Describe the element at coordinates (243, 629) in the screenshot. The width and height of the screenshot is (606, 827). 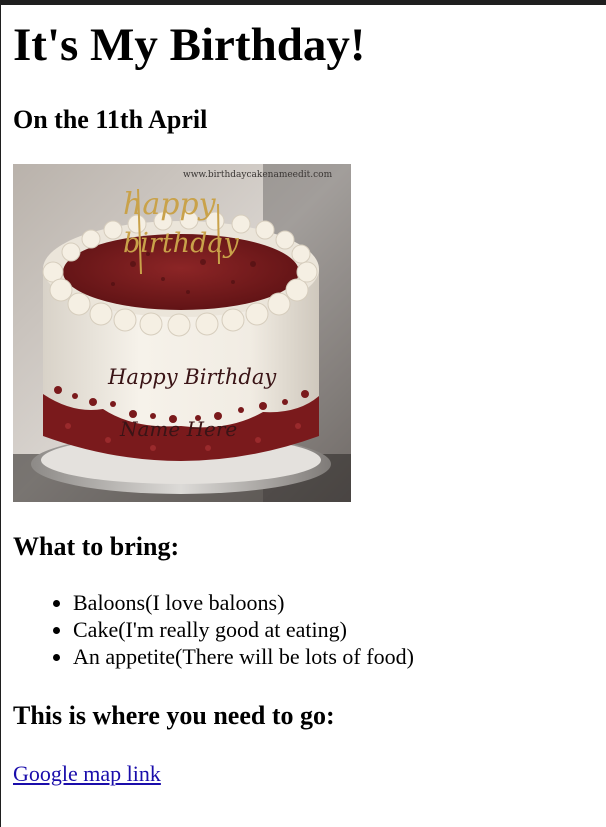
I see `list-item: Cake(I'm really good at eating)` at that location.